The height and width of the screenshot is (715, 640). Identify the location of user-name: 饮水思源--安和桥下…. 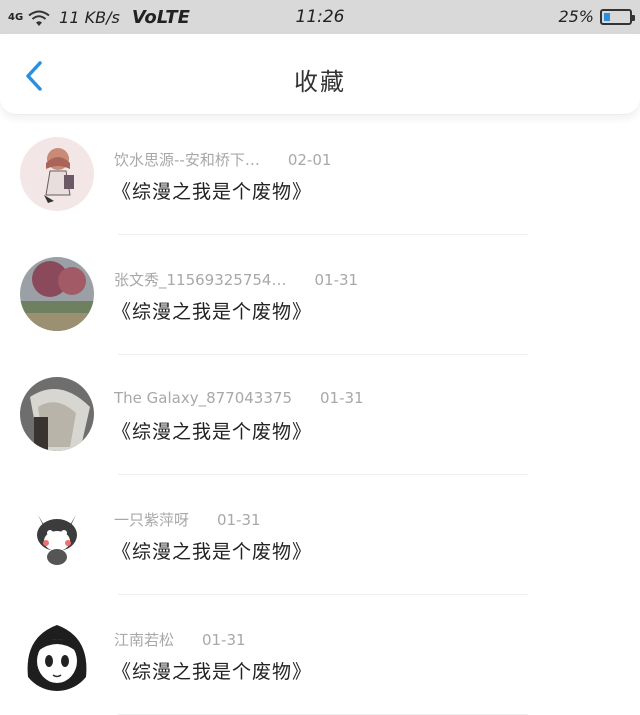
(187, 160).